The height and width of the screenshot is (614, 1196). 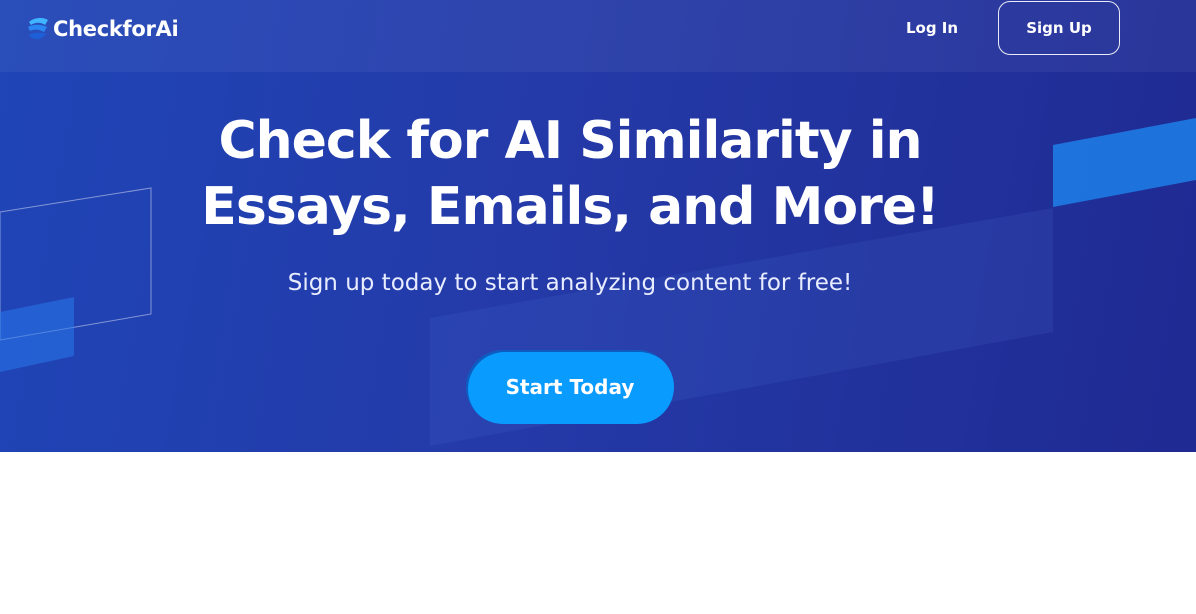 What do you see at coordinates (570, 207) in the screenshot?
I see `headline-line-2: Essays, Emails, and More!` at bounding box center [570, 207].